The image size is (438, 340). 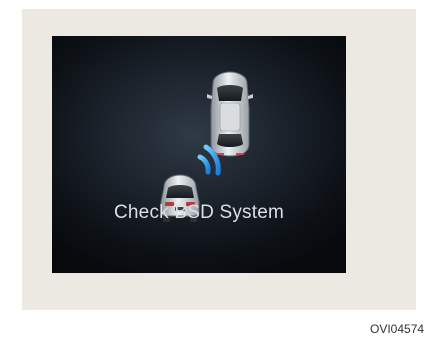 What do you see at coordinates (397, 329) in the screenshot?
I see `figure-code: OVI04574` at bounding box center [397, 329].